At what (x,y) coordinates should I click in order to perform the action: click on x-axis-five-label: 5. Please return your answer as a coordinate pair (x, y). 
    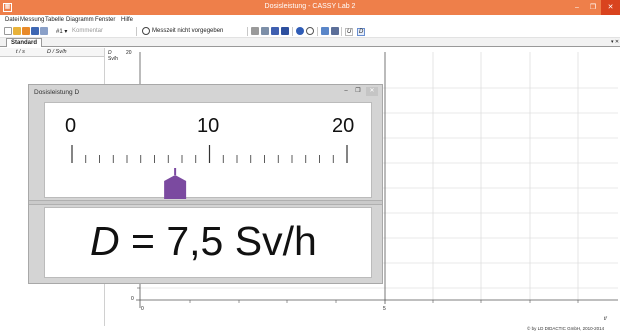
    Looking at the image, I should click on (384, 309).